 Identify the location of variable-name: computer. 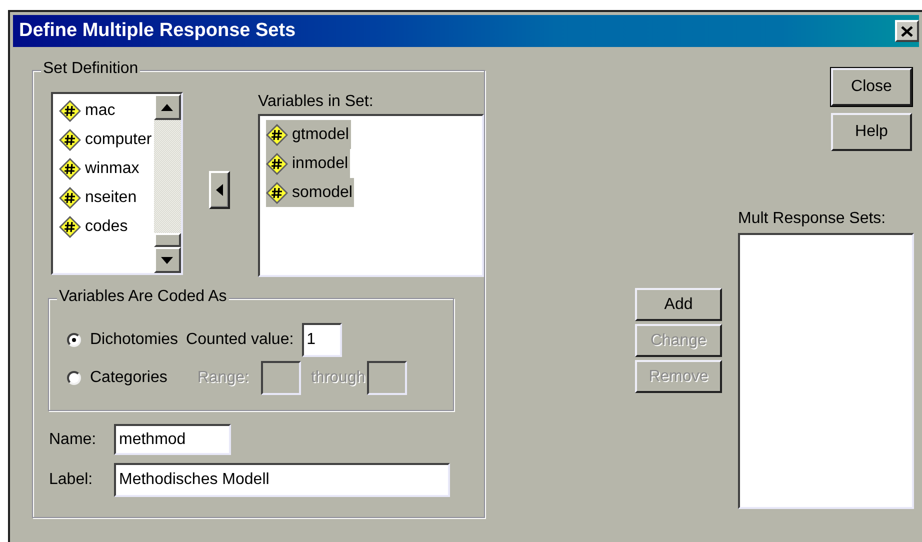
(118, 140).